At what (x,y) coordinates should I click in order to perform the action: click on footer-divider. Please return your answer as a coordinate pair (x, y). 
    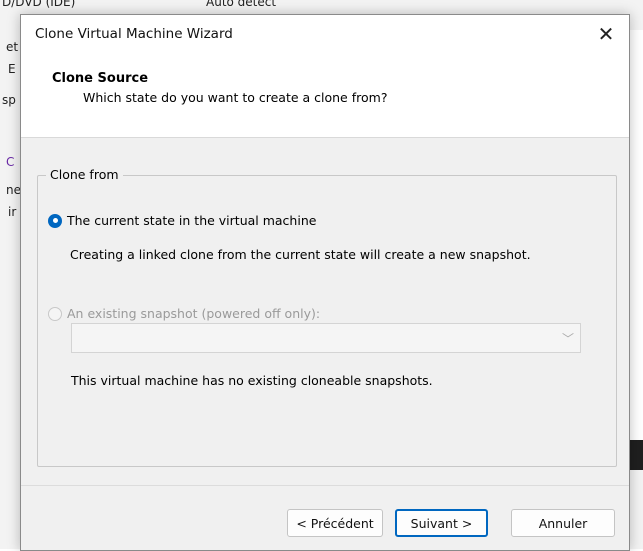
    Looking at the image, I should click on (325, 485).